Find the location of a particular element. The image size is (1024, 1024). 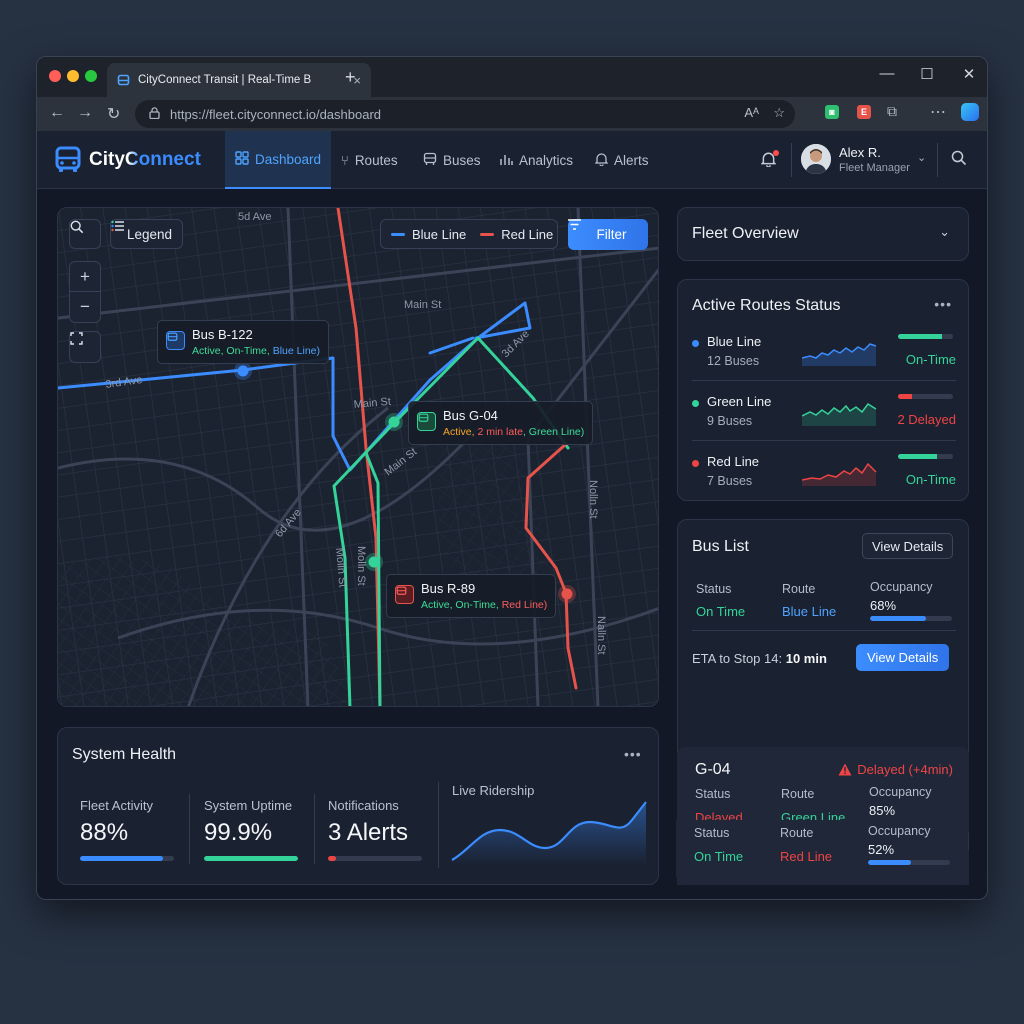

user-avatar is located at coordinates (816, 159).